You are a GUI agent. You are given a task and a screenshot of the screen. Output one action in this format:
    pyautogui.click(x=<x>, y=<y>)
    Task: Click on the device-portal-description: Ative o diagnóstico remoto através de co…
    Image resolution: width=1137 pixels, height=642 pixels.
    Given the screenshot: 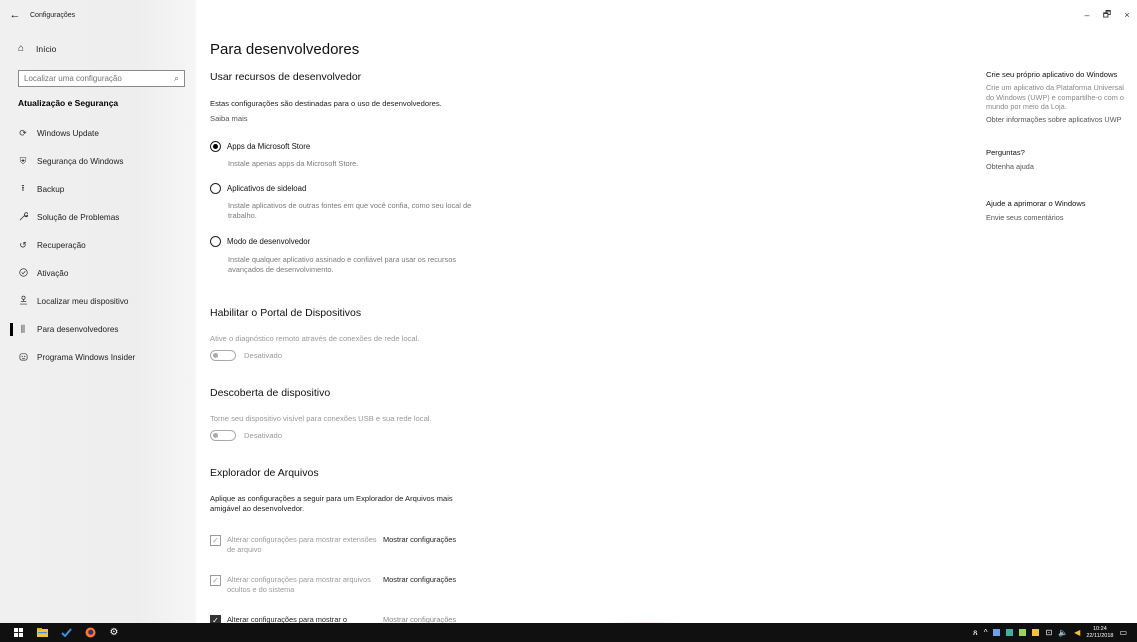 What is the action you would take?
    pyautogui.click(x=315, y=338)
    